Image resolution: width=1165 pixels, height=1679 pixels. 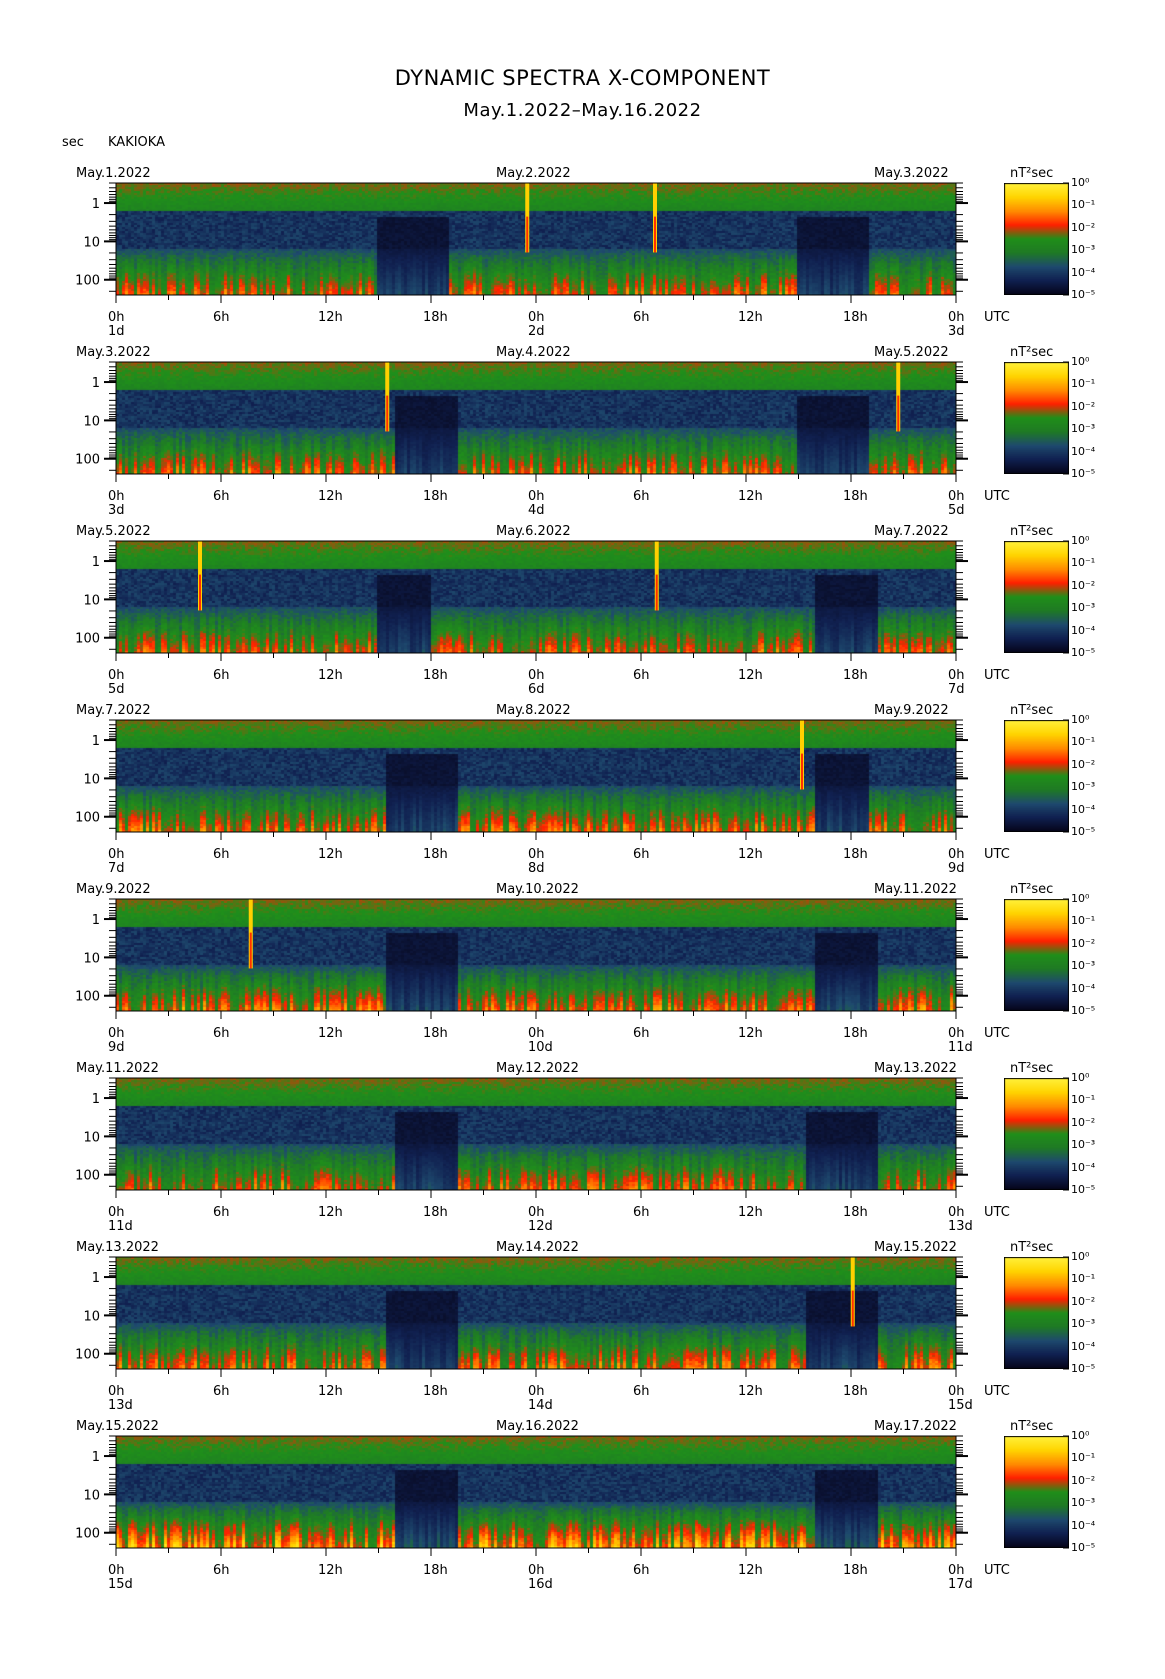 What do you see at coordinates (117, 1068) in the screenshot?
I see `panel-start-date: May.11.2022` at bounding box center [117, 1068].